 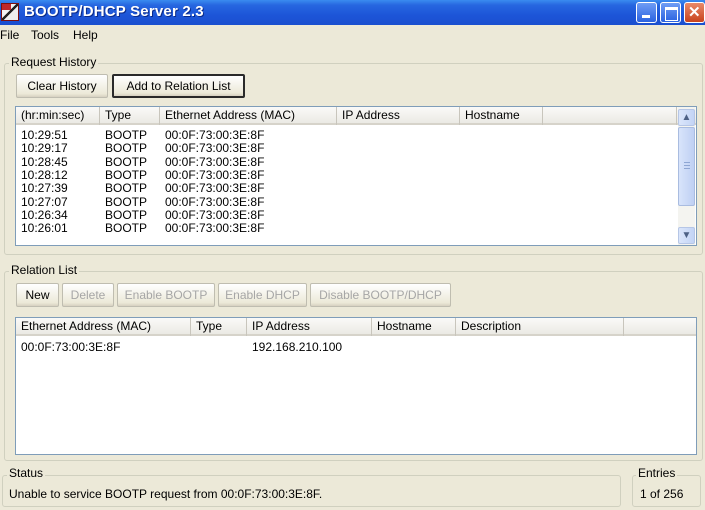 I want to click on table-row: 10:29:51 BOOTP 00:0F:73:00:3E:8F, so click(x=356, y=135).